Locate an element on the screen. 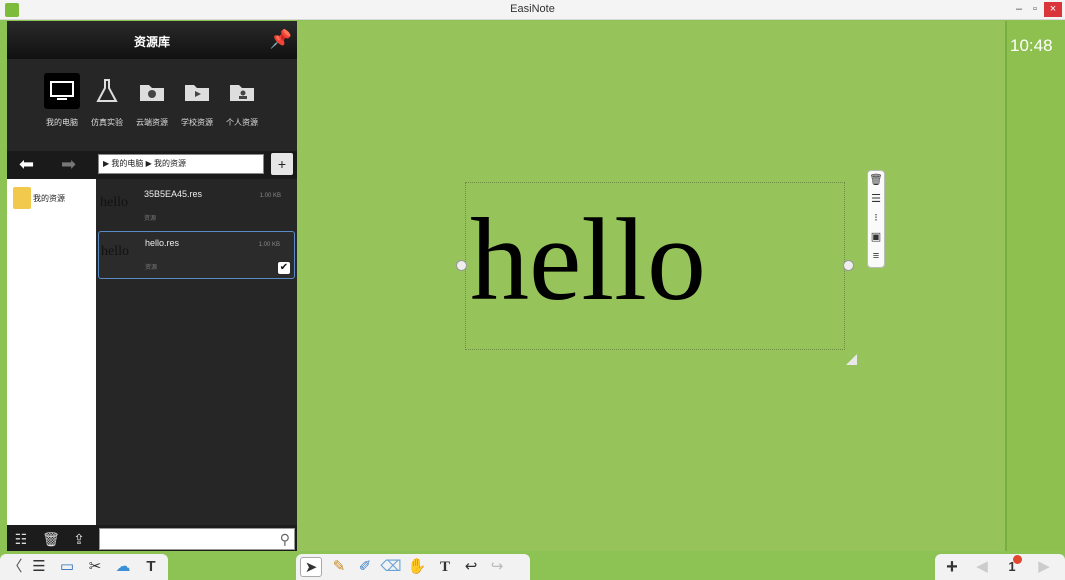 Image resolution: width=1065 pixels, height=580 pixels. pin-icon: 📌 is located at coordinates (281, 39).